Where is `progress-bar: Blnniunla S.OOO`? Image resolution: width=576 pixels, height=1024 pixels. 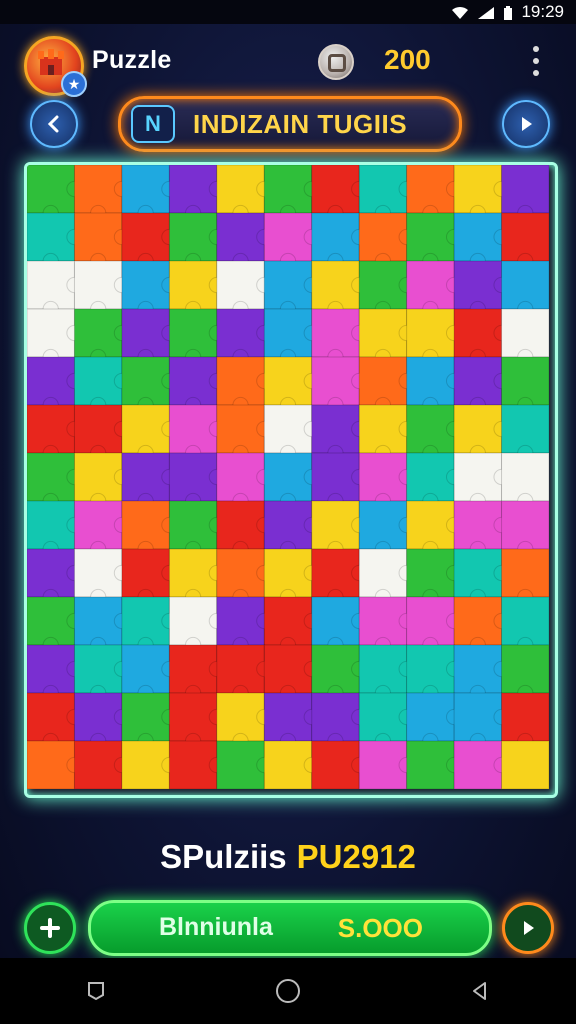 progress-bar: Blnniunla S.OOO is located at coordinates (290, 928).